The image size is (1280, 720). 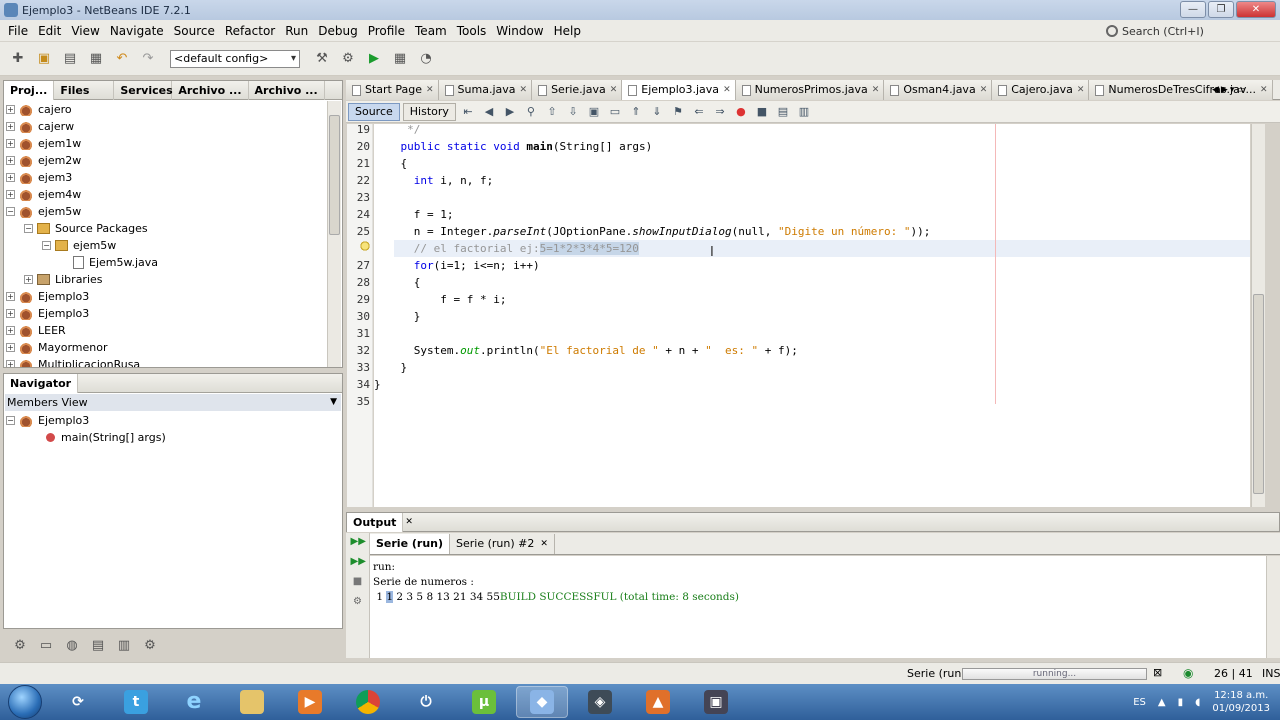 What do you see at coordinates (410, 543) in the screenshot?
I see `tab-serie-run: Serie (run)` at bounding box center [410, 543].